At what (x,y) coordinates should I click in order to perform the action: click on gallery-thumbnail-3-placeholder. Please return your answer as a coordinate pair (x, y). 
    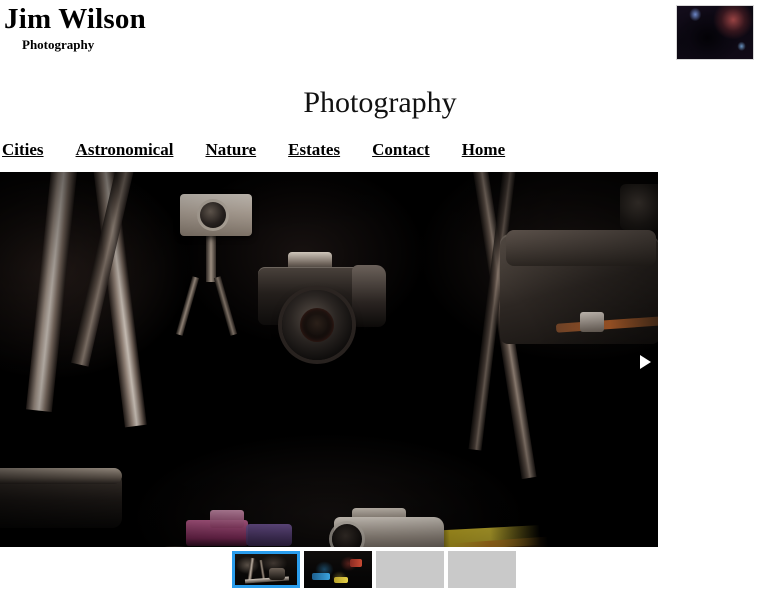
    Looking at the image, I should click on (410, 569).